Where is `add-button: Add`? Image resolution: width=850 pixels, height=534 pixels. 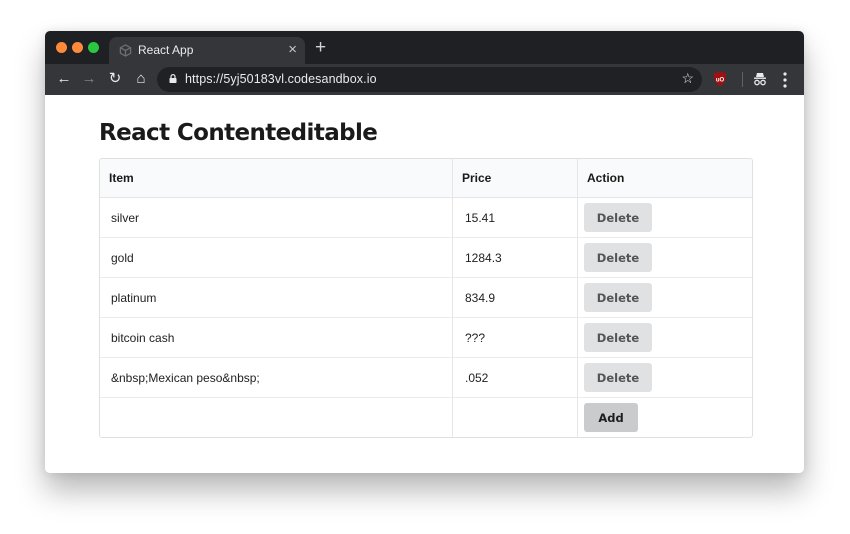 add-button: Add is located at coordinates (611, 417).